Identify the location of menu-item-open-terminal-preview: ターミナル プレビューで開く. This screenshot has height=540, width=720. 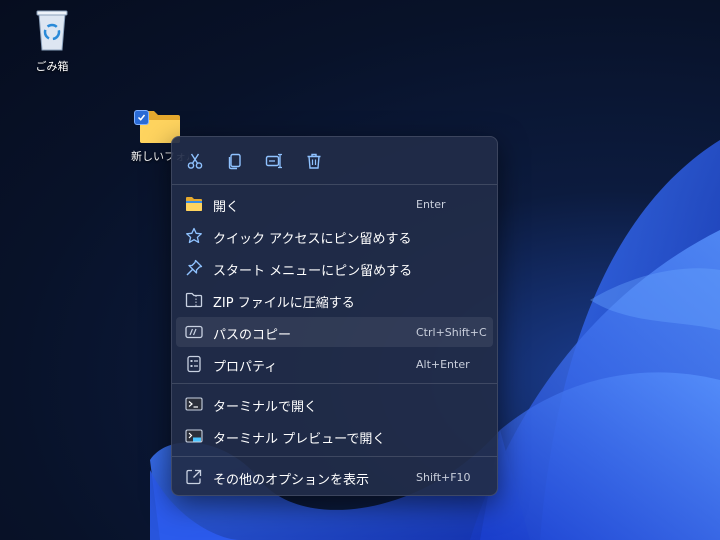
(334, 436).